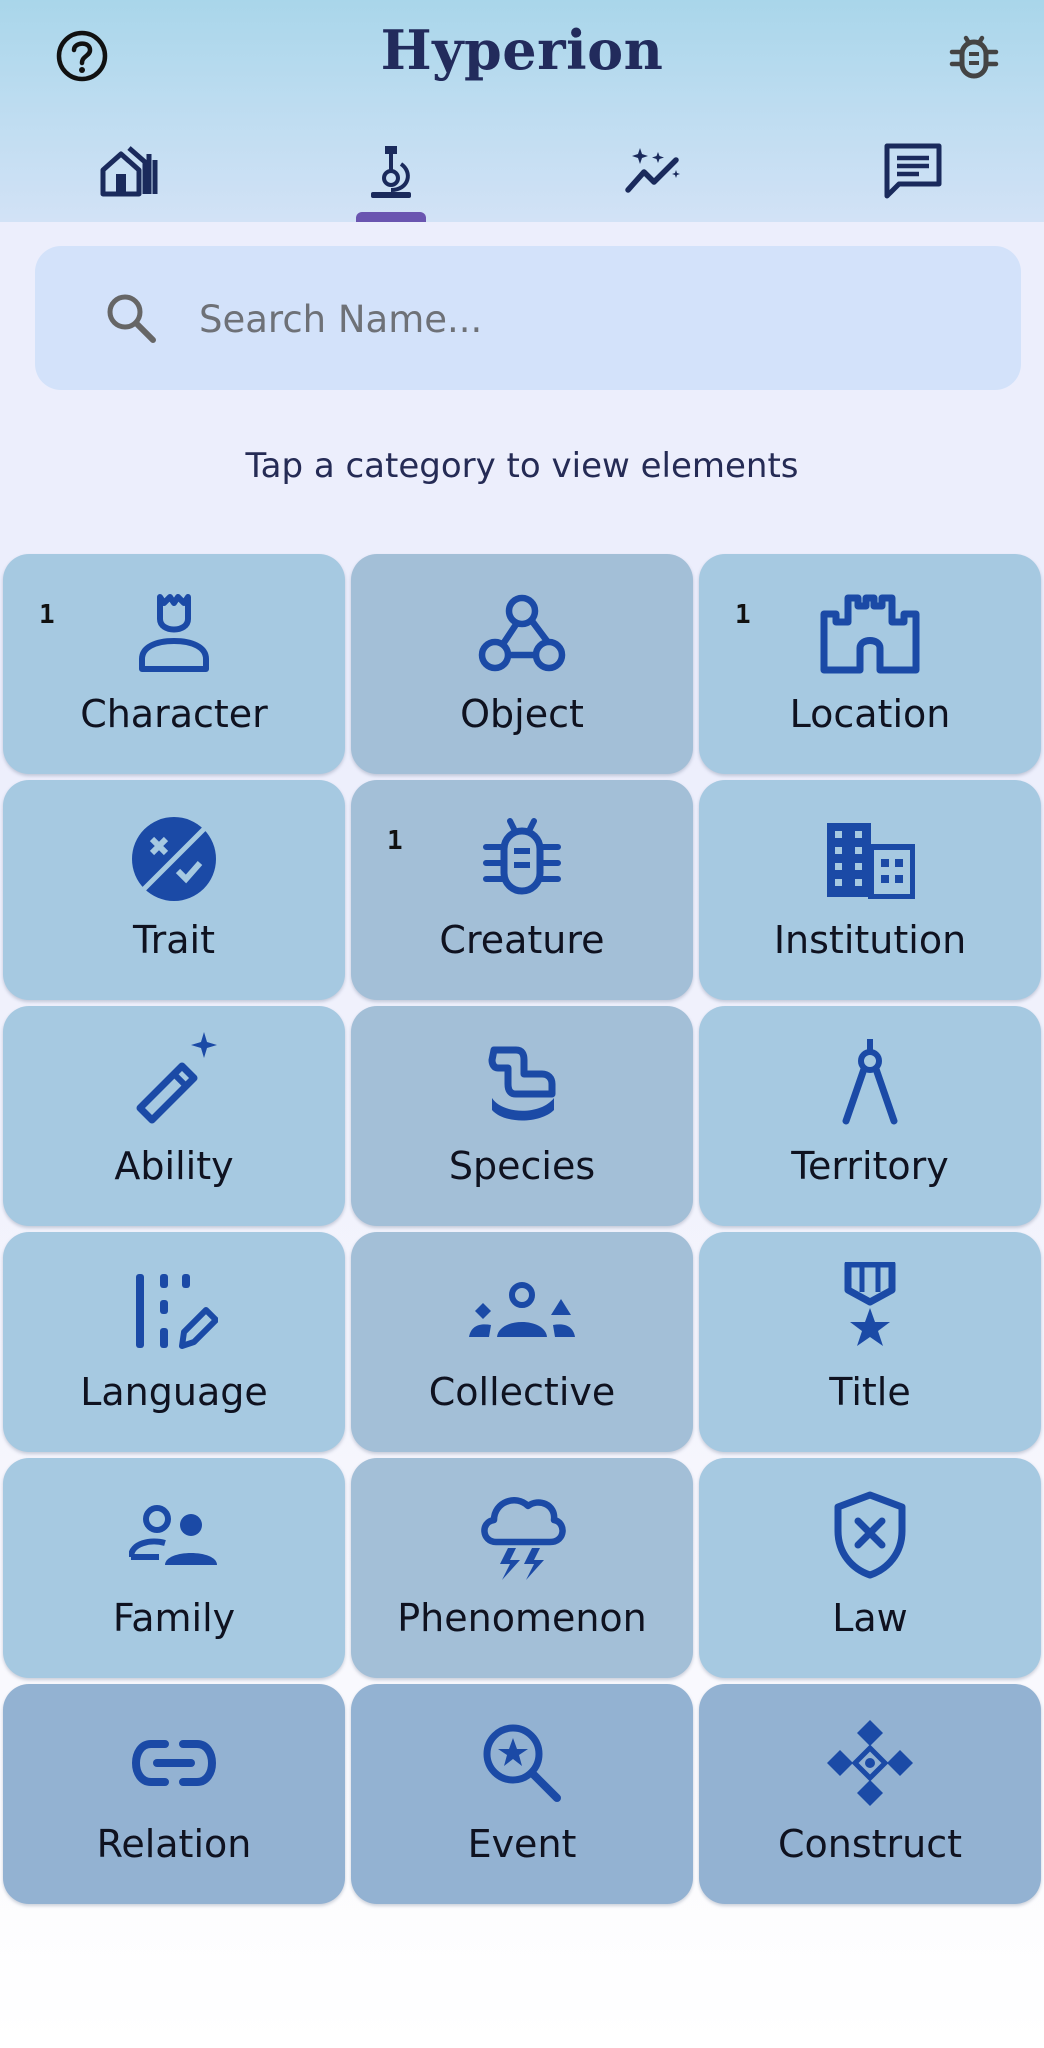  Describe the element at coordinates (870, 859) in the screenshot. I see `building-icon` at that location.